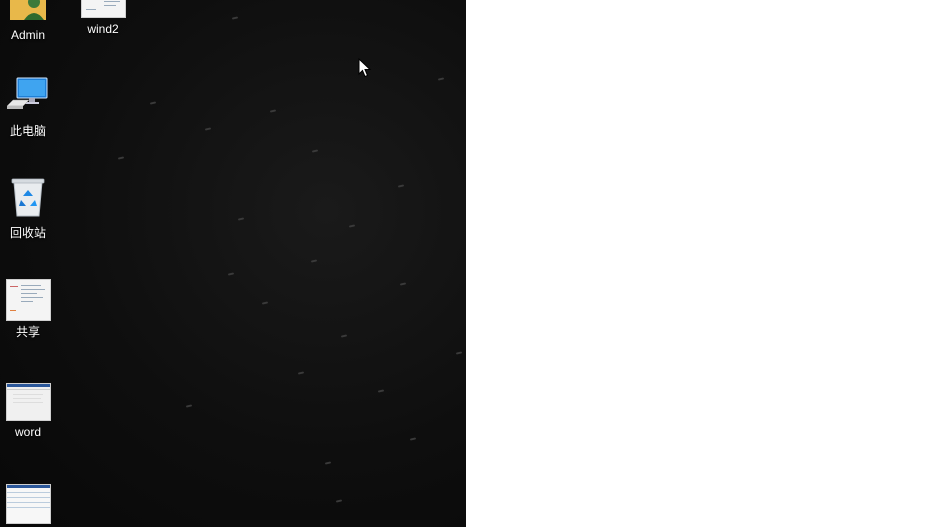 The height and width of the screenshot is (527, 939). What do you see at coordinates (28, 402) in the screenshot?
I see `word-thumbnail-icon` at bounding box center [28, 402].